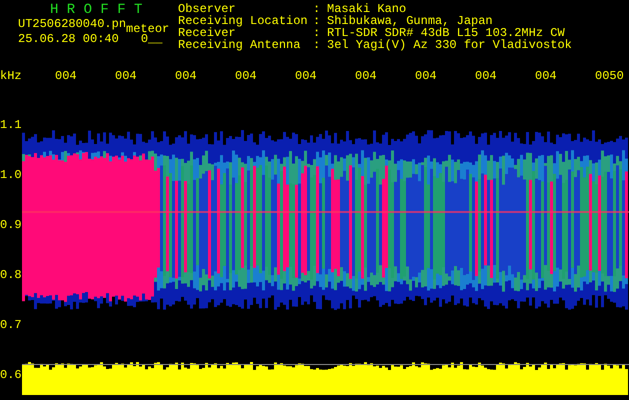 The image size is (629, 400). What do you see at coordinates (11, 375) in the screenshot?
I see `frequency-tick-label: 0.6` at bounding box center [11, 375].